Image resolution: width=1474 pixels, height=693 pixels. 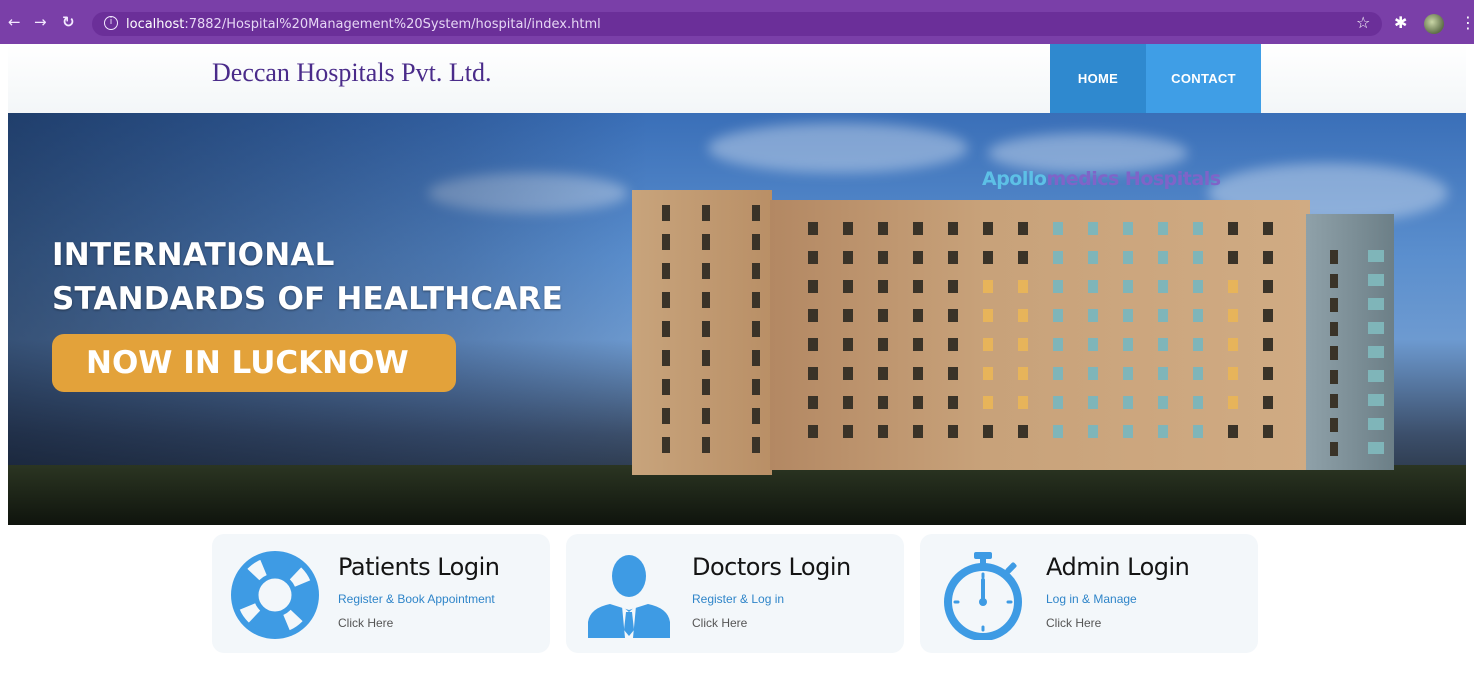 I want to click on hero-location-badge: NOW IN LUCKNOW, so click(x=254, y=363).